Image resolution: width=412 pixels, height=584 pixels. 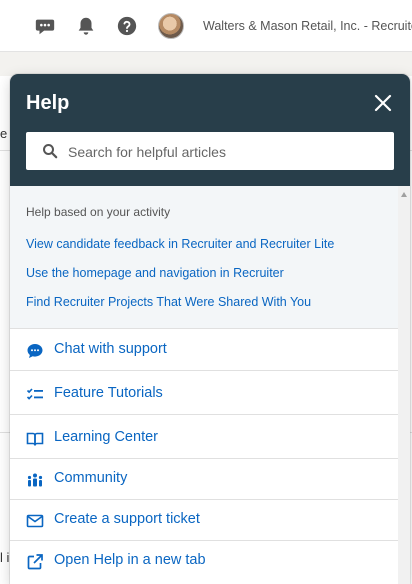 I want to click on menu-item-label: Chat with support, so click(x=110, y=349).